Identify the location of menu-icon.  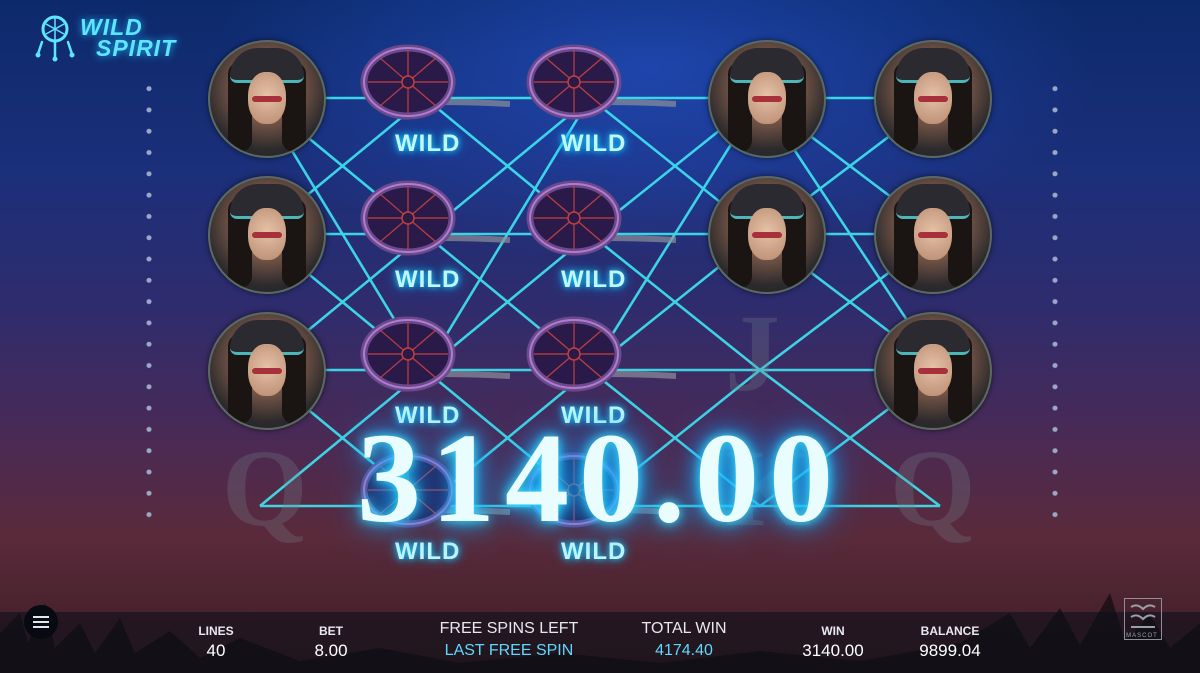
(41, 617).